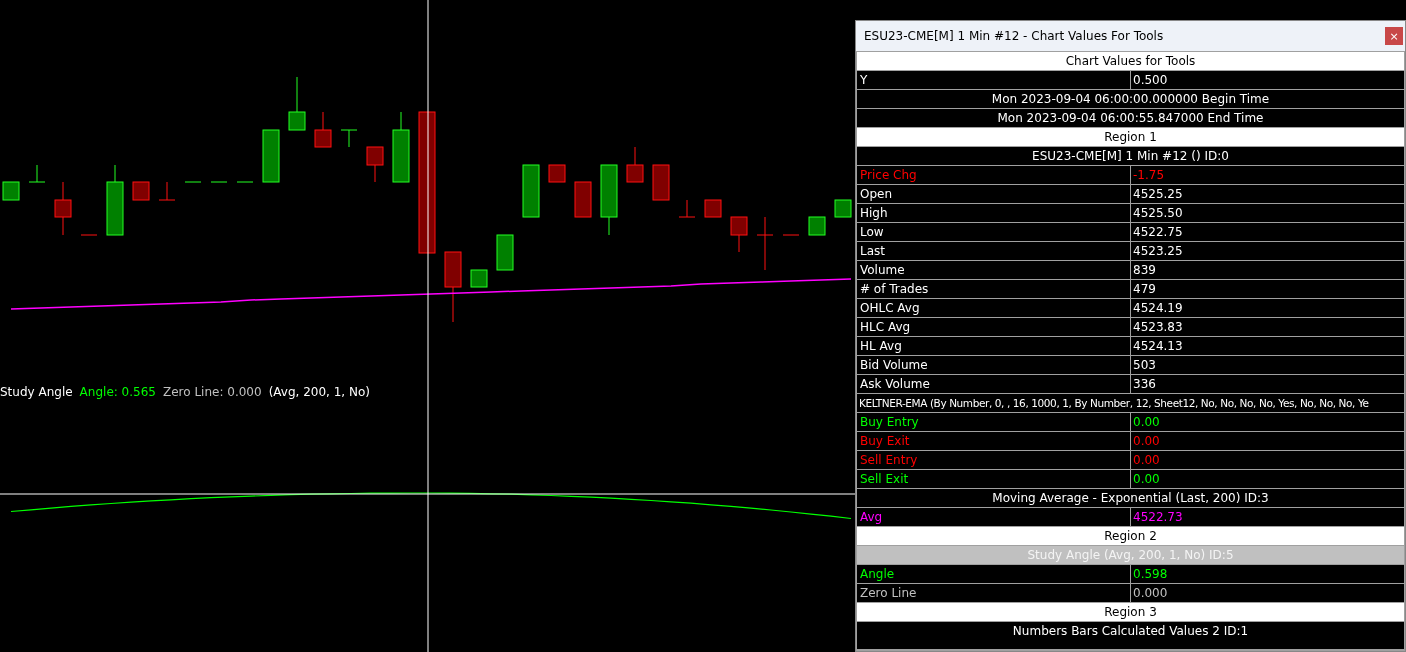 The height and width of the screenshot is (652, 1406). What do you see at coordinates (877, 574) in the screenshot?
I see `value-label: Angle` at bounding box center [877, 574].